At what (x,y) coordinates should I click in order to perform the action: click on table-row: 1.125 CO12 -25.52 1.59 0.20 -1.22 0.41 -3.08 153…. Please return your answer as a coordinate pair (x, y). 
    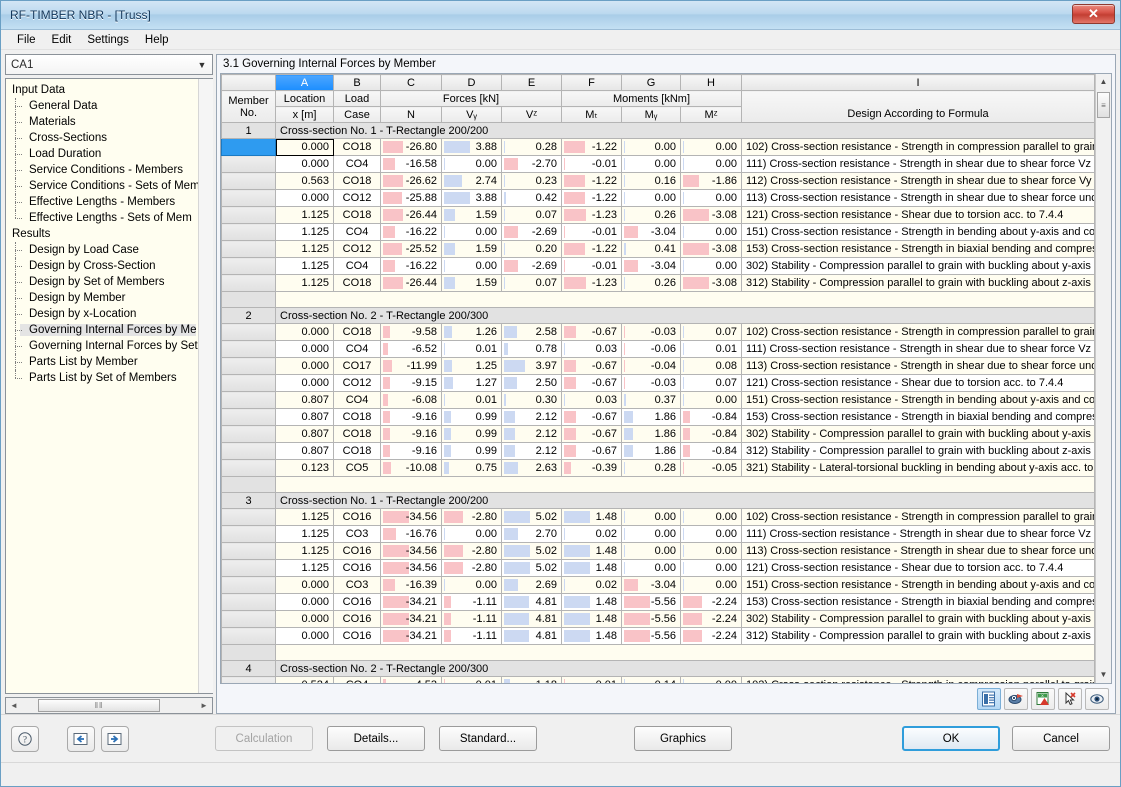
    Looking at the image, I should click on (658, 249).